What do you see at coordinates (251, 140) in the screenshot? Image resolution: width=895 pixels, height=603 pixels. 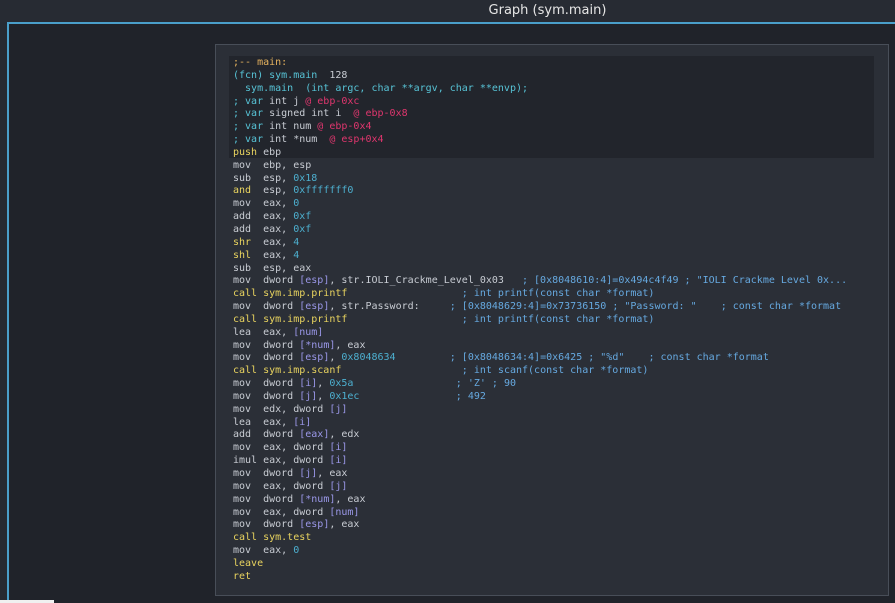 I see `code-token: ; var` at bounding box center [251, 140].